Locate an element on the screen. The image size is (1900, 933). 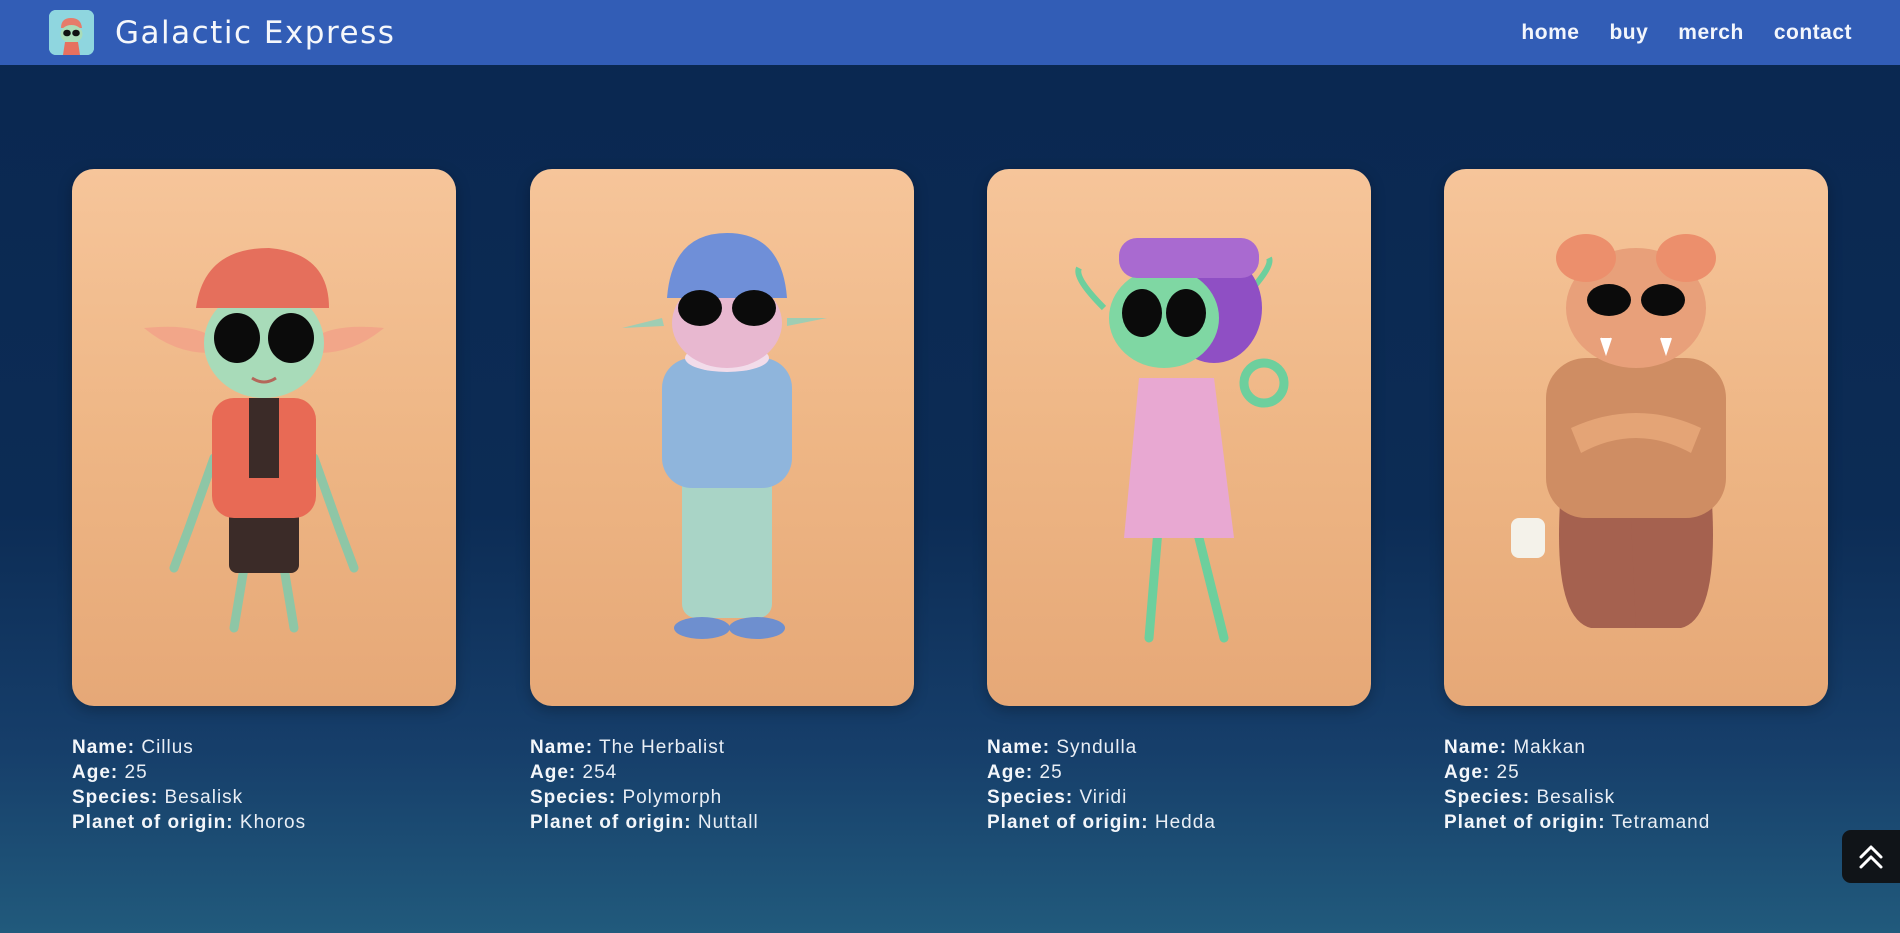
nav-merch: merch is located at coordinates (1711, 33).